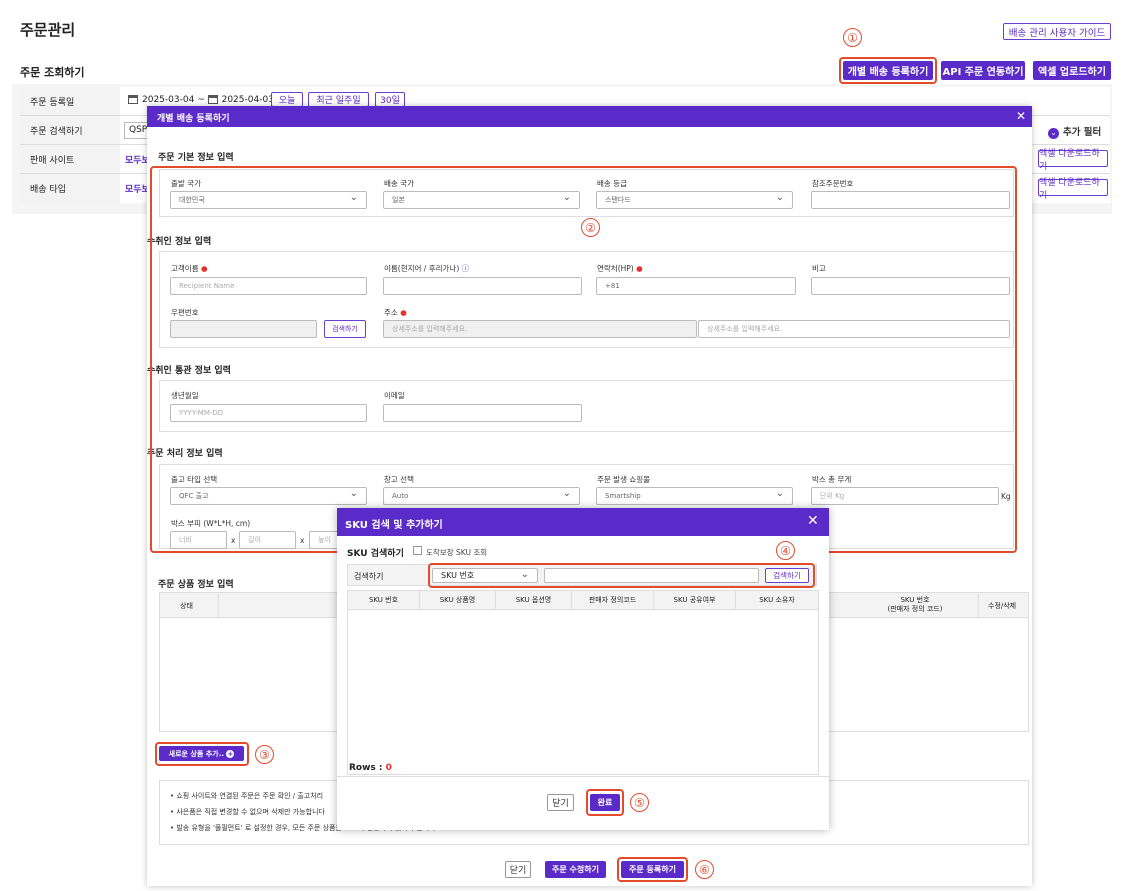 Image resolution: width=1124 pixels, height=891 pixels. I want to click on excel-upload-button: 엑셀 업로드하기, so click(1072, 70).